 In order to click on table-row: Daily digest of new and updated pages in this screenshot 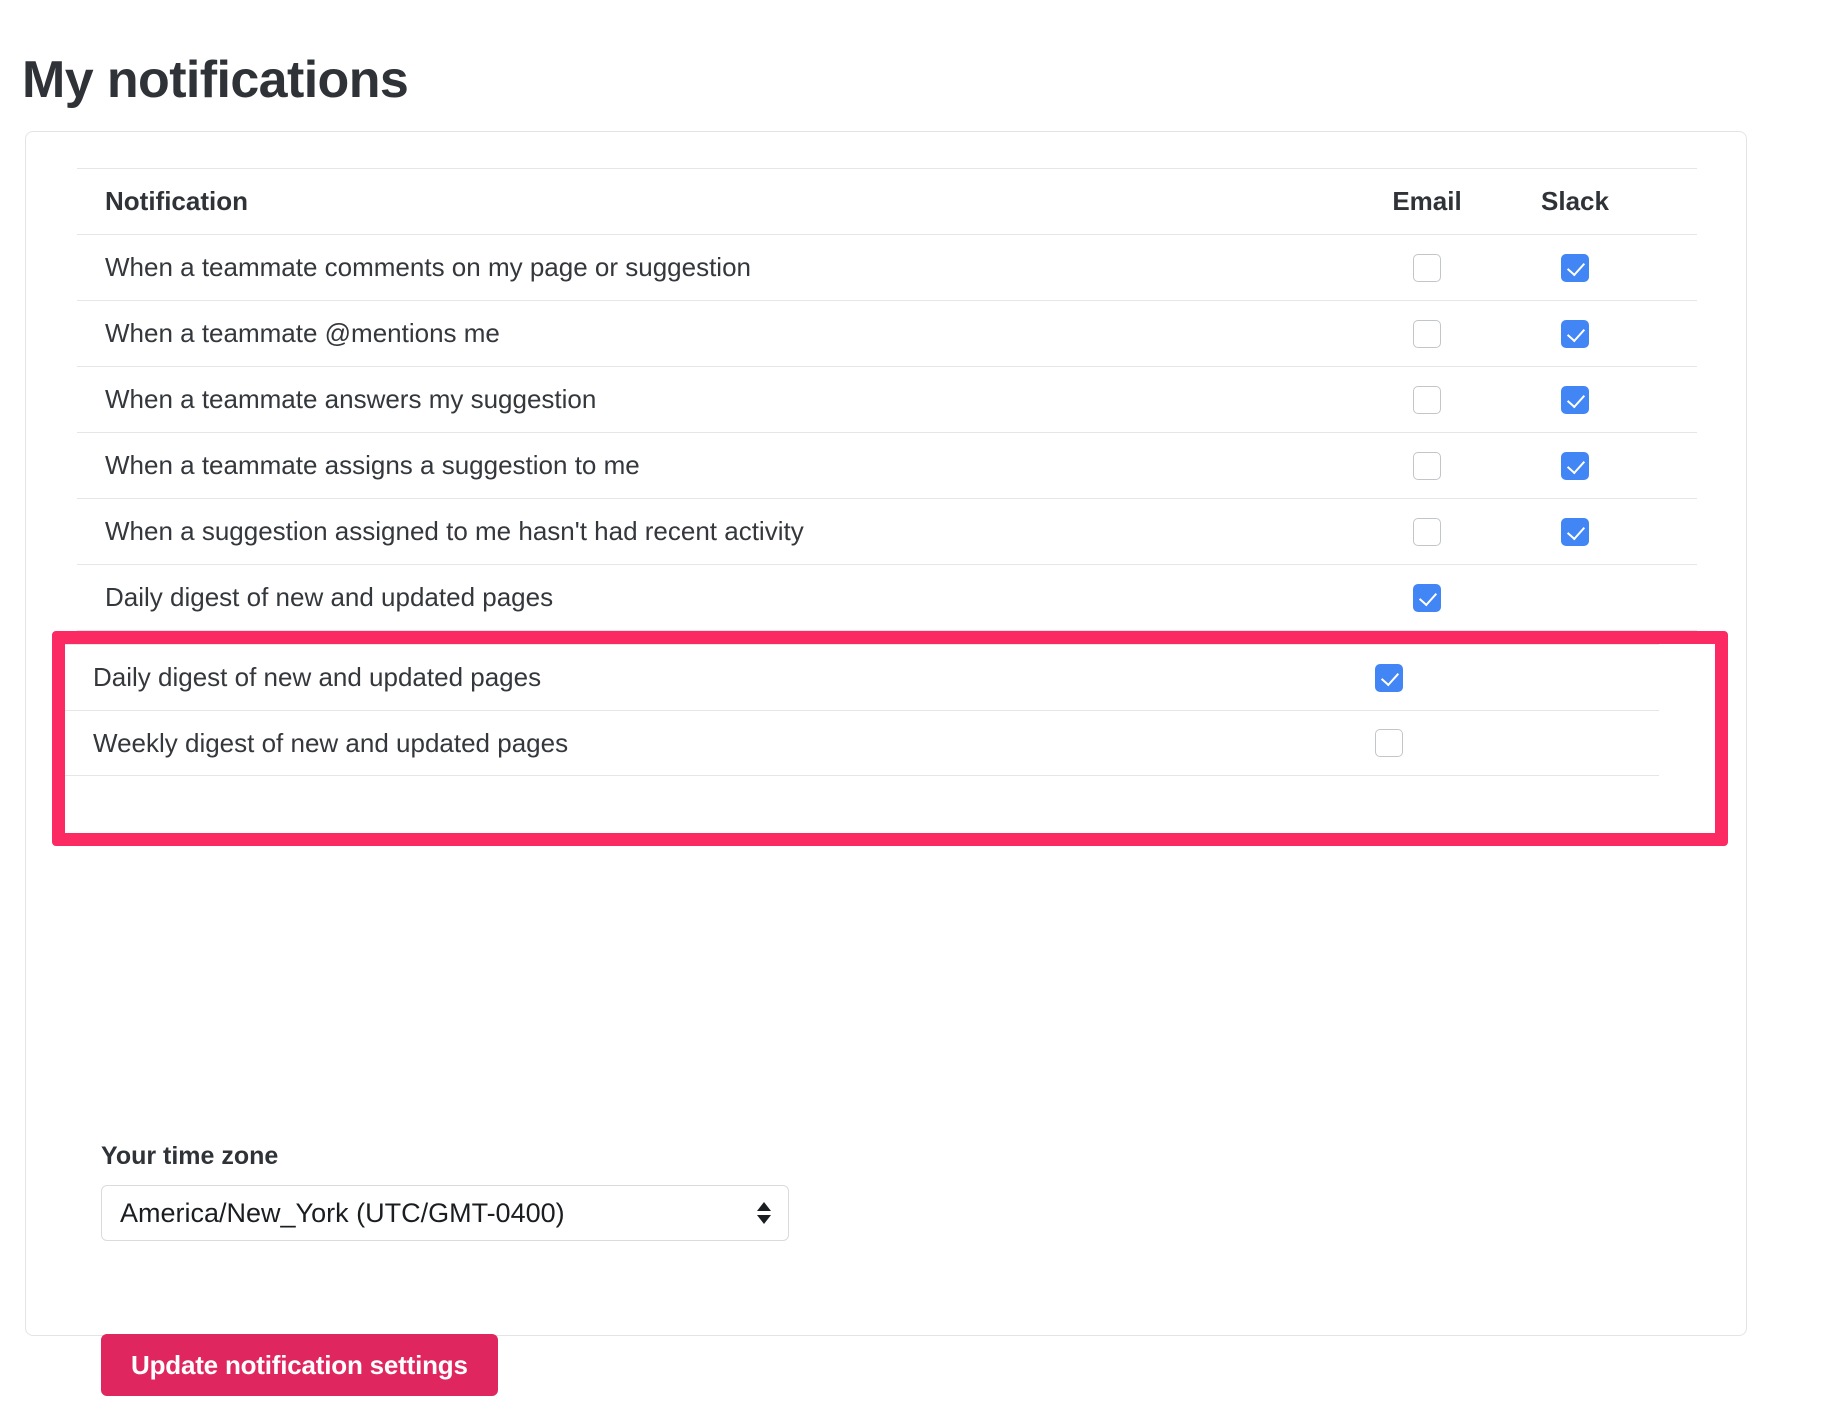, I will do `click(887, 597)`.